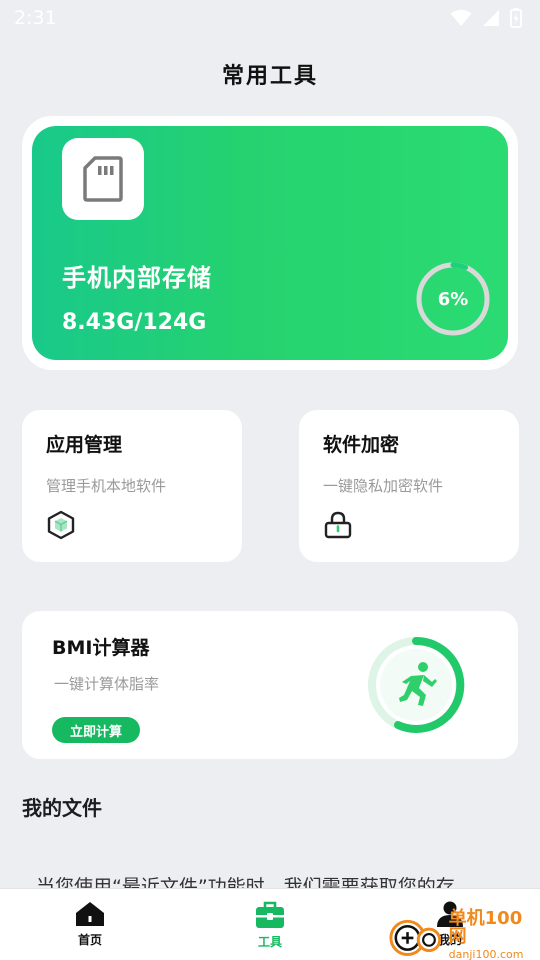  I want to click on toolbox-icon, so click(270, 914).